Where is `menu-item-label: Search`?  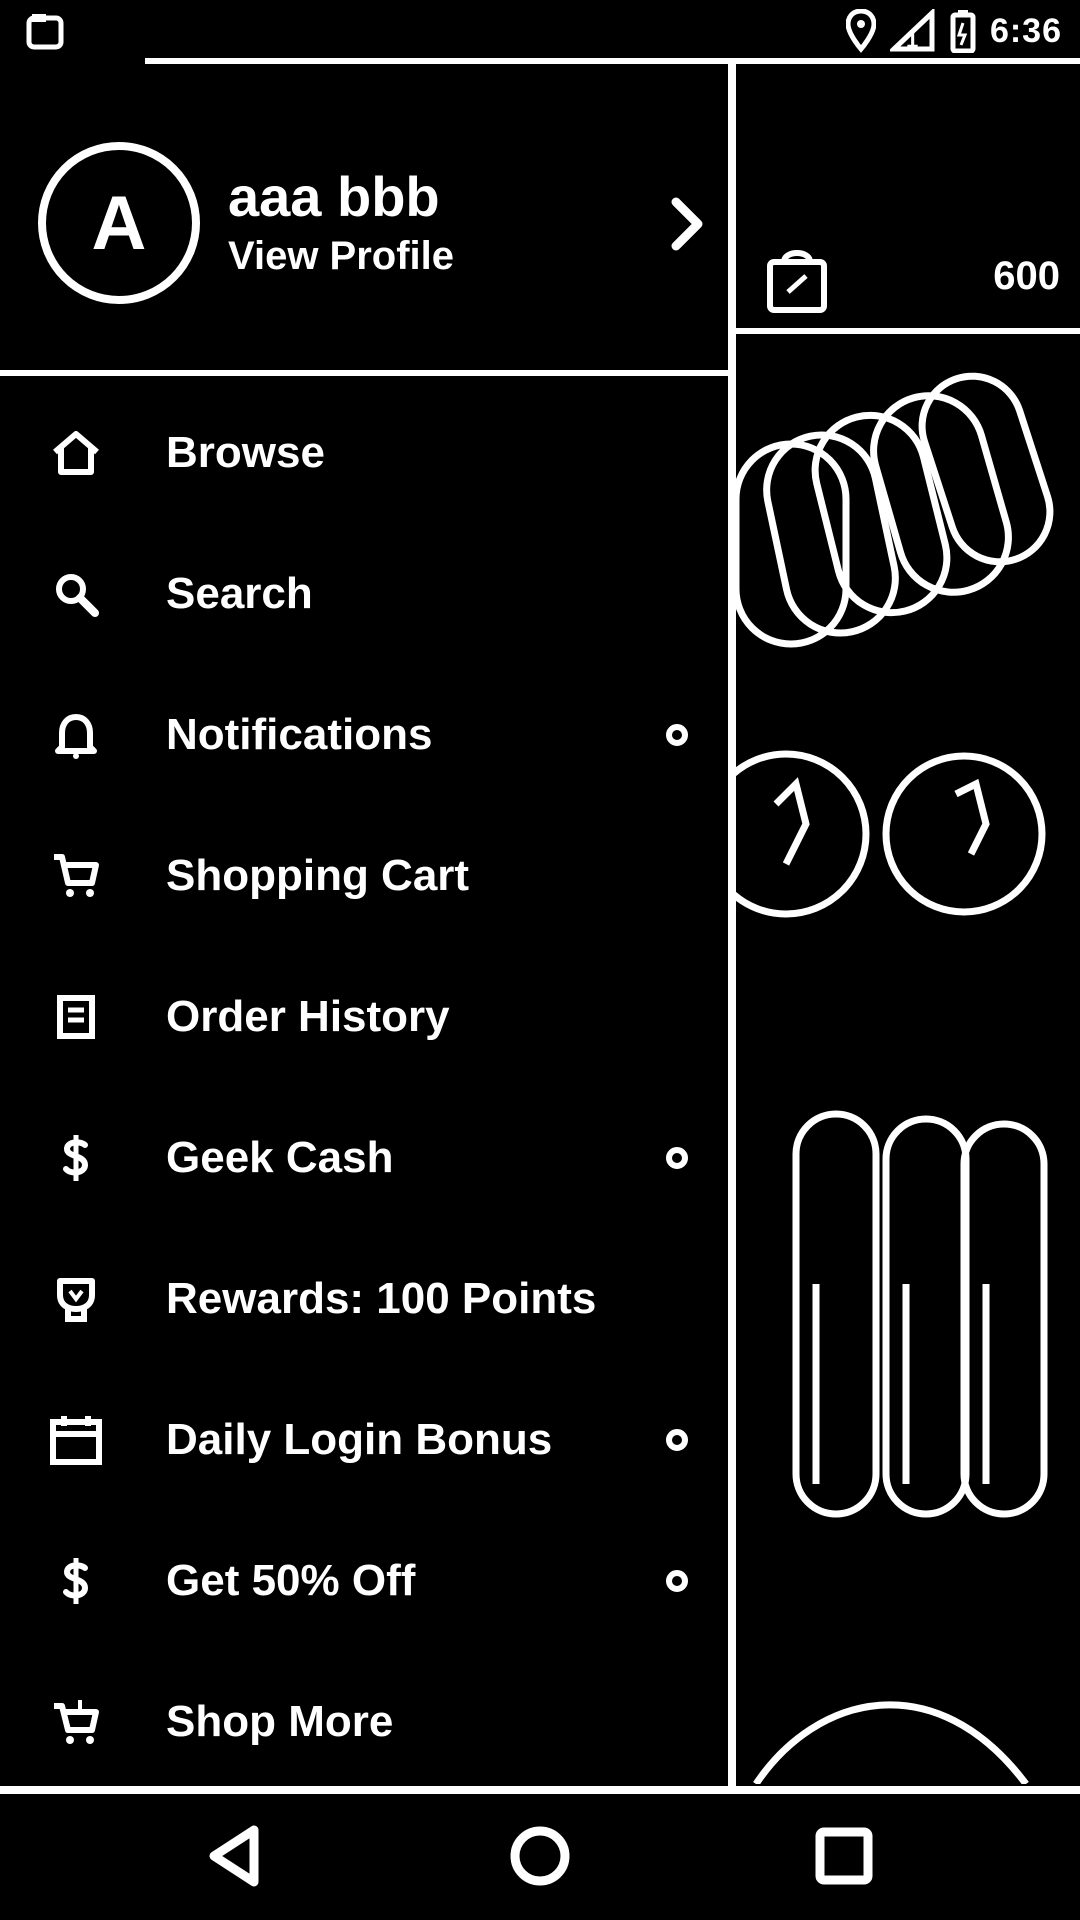 menu-item-label: Search is located at coordinates (239, 593).